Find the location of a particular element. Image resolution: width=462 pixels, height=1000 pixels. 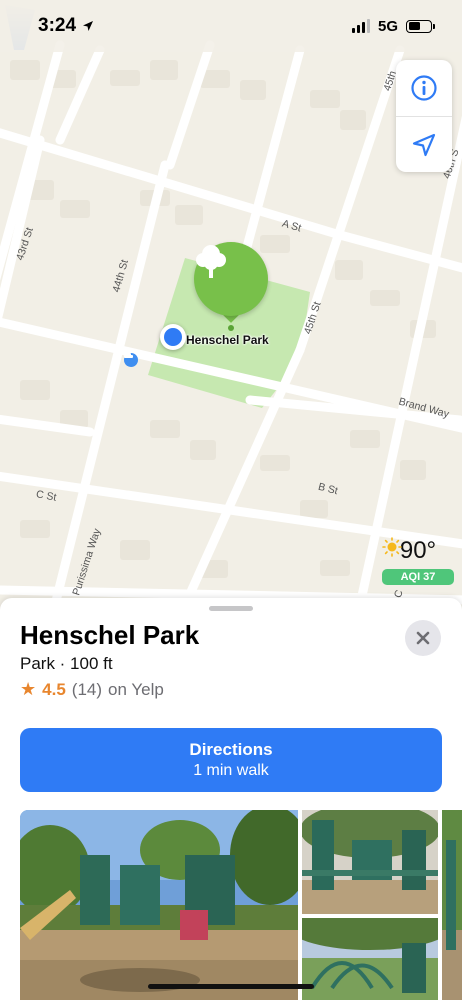

location-services-icon is located at coordinates (88, 26).